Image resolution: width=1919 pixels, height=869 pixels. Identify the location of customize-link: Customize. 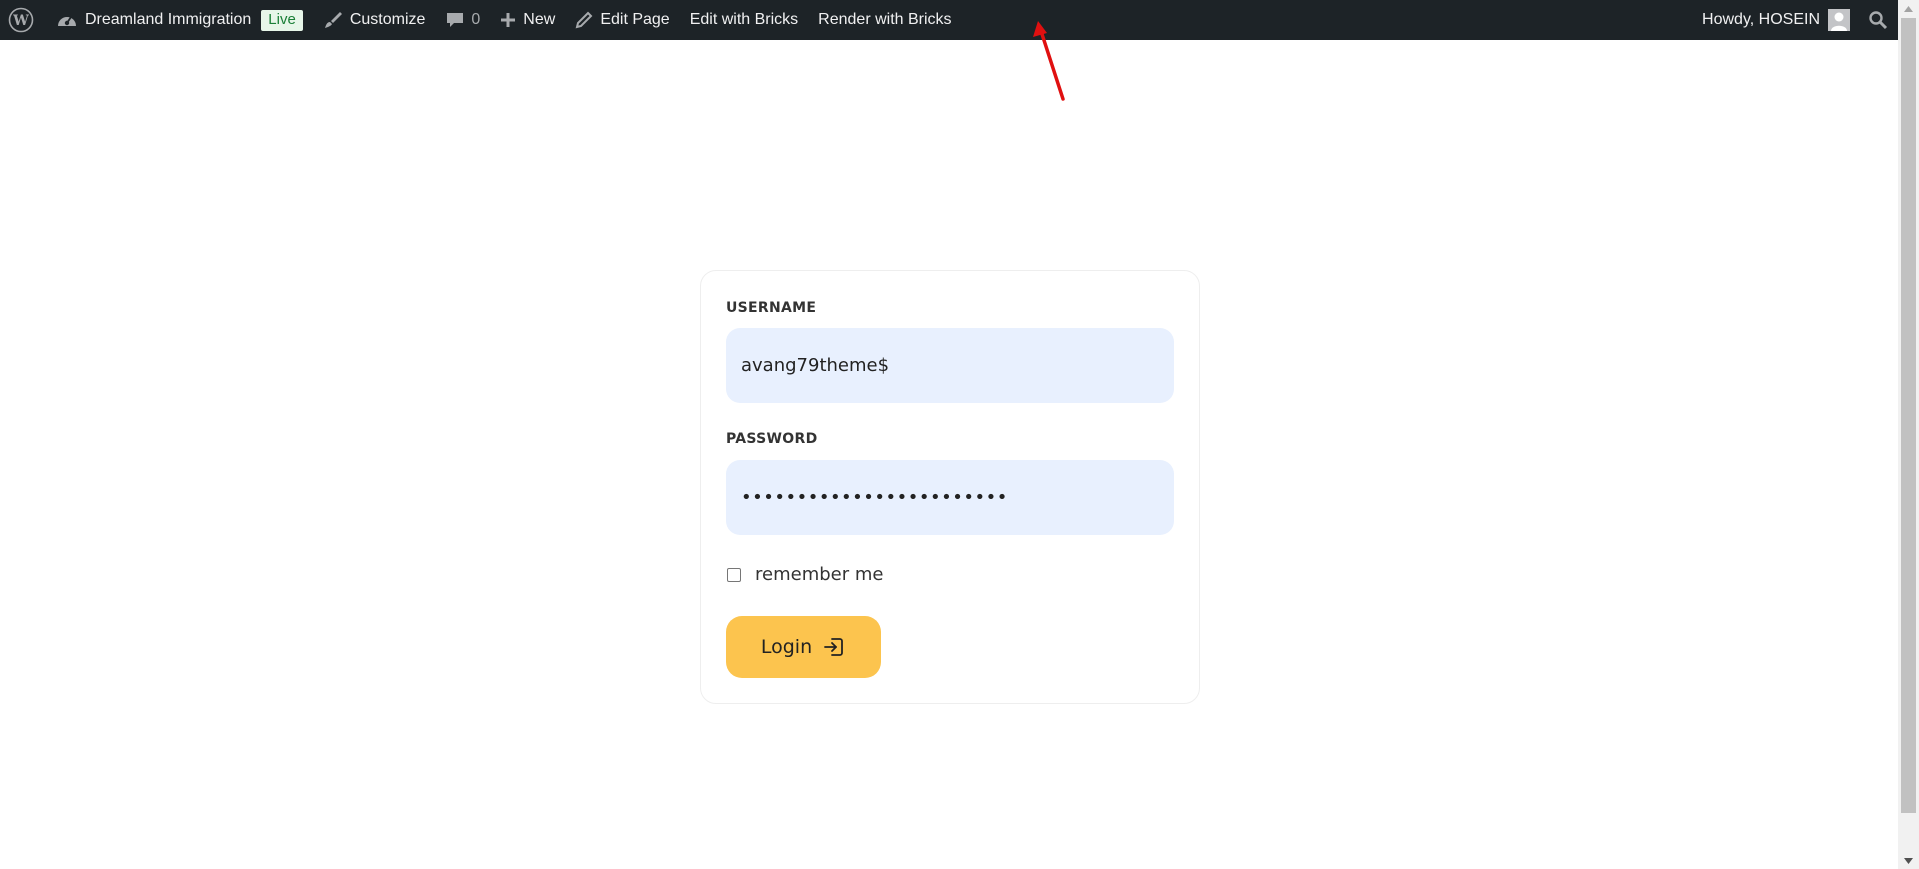
(374, 20).